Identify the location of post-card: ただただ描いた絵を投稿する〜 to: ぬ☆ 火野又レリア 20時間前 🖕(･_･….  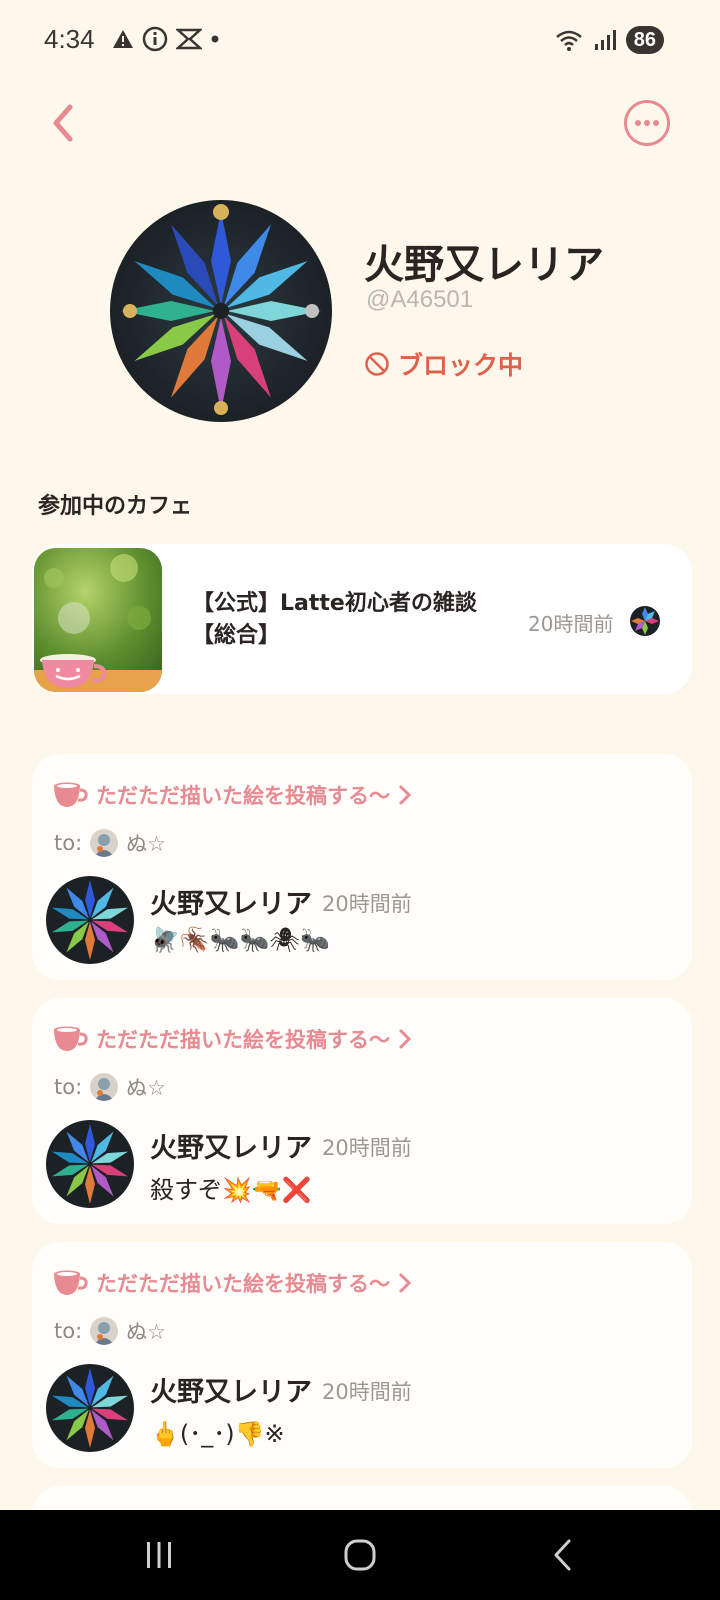
(362, 1355).